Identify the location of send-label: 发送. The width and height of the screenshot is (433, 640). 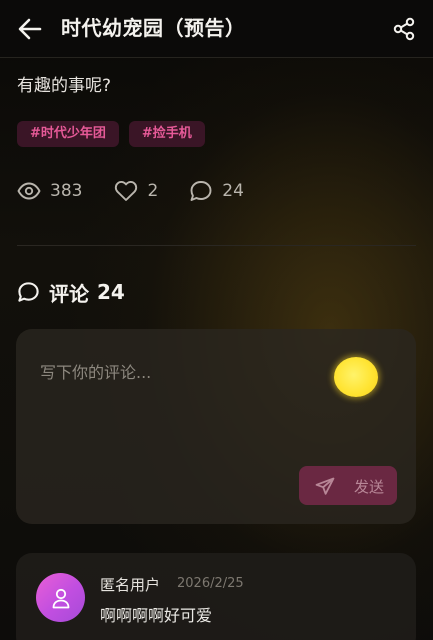
(369, 487).